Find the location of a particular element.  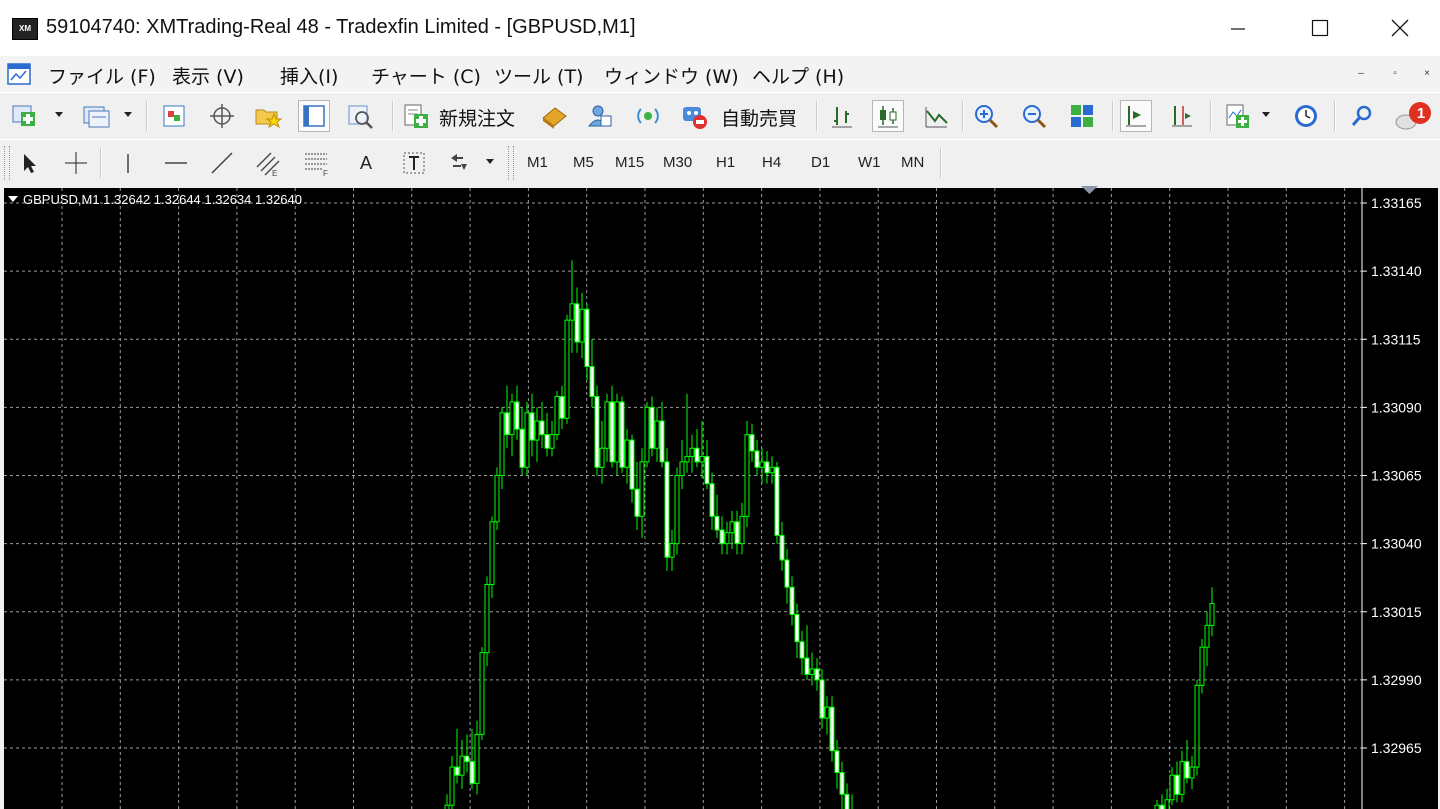

bar-chart-button is located at coordinates (842, 116).